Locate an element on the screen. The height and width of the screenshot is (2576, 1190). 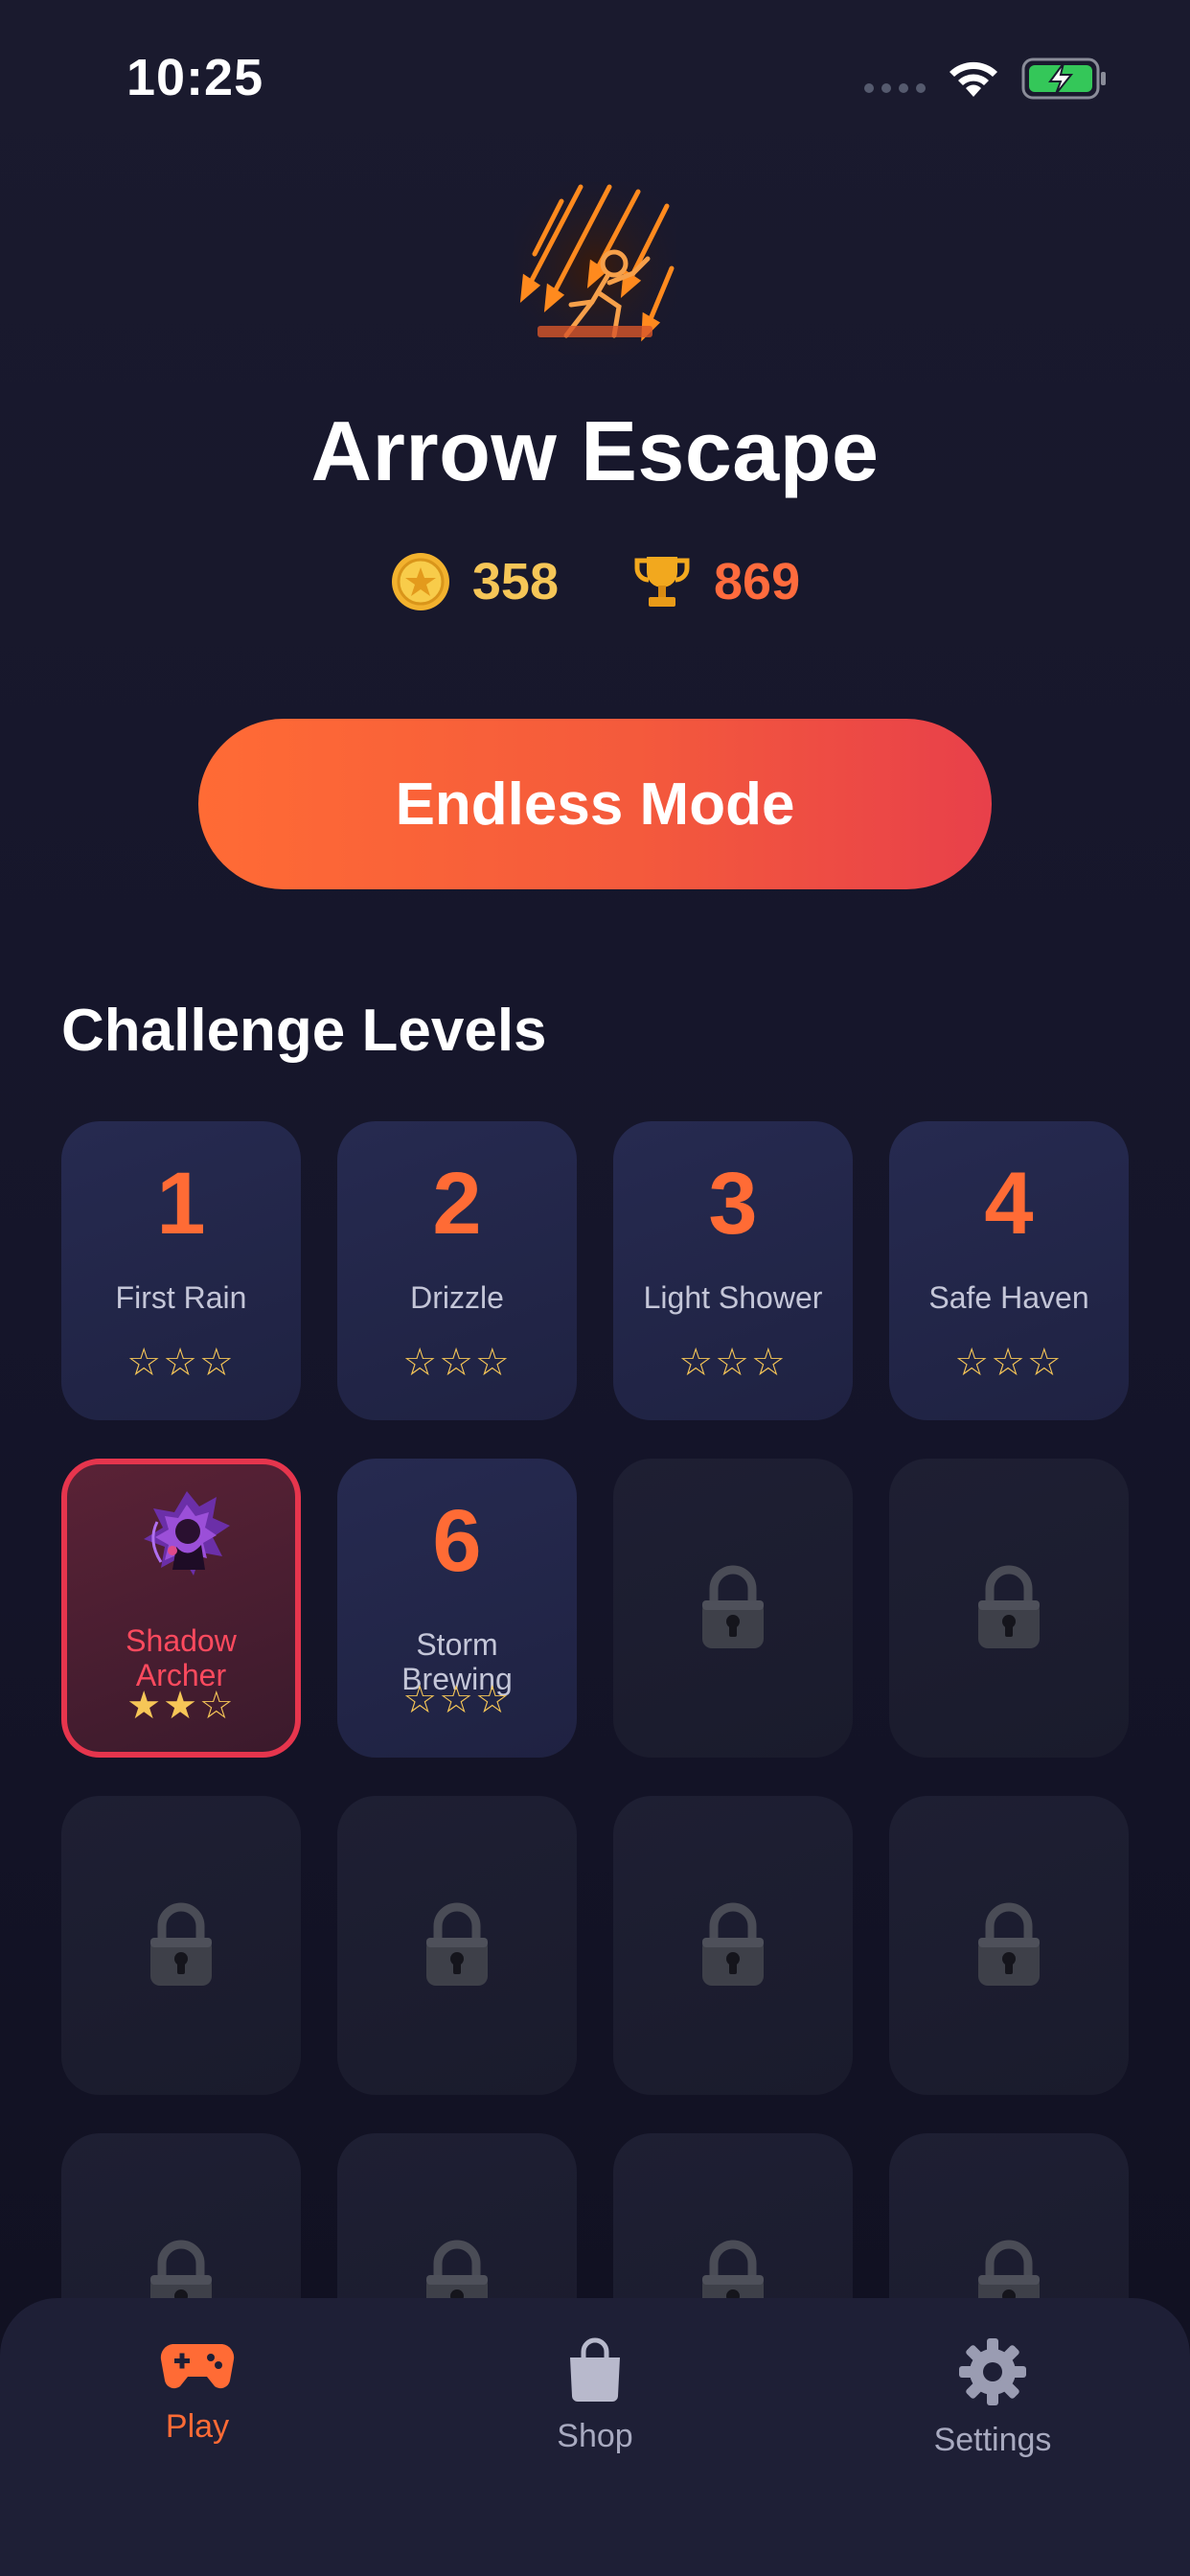
level-card-3: 3 Light Shower ☆☆☆ is located at coordinates (733, 1270).